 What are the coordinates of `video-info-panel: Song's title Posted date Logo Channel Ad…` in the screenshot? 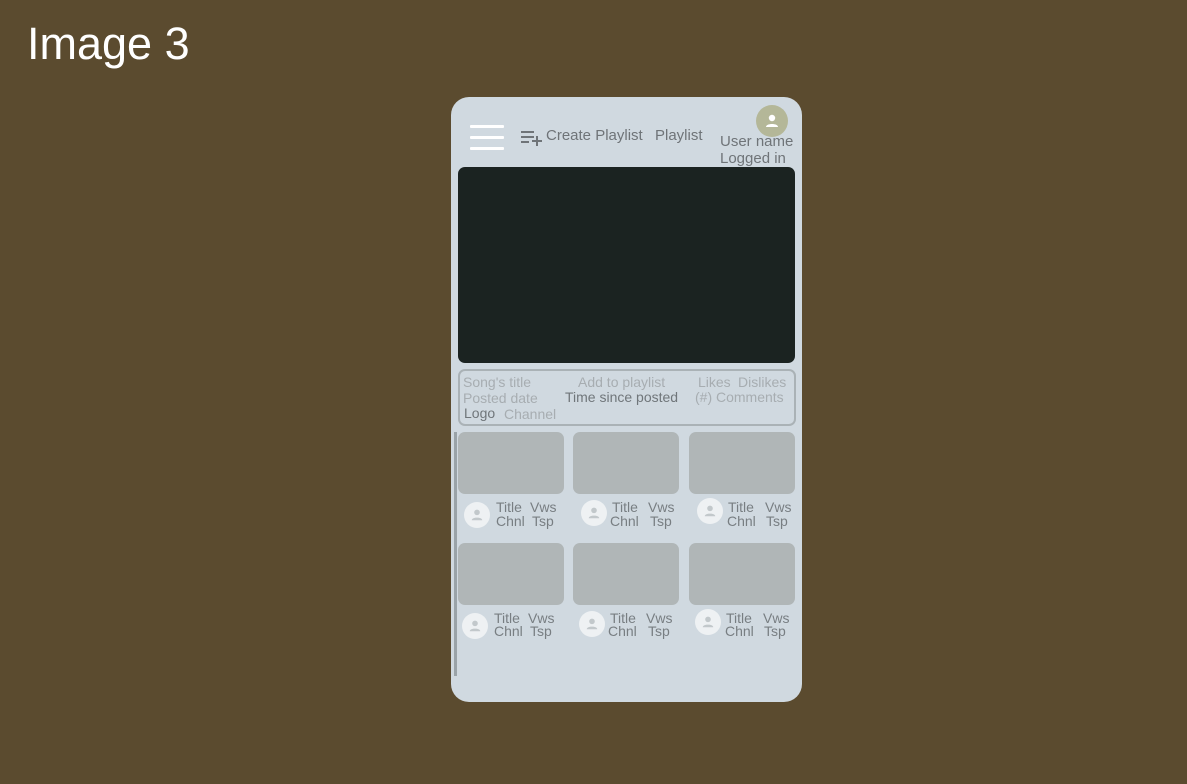 It's located at (627, 397).